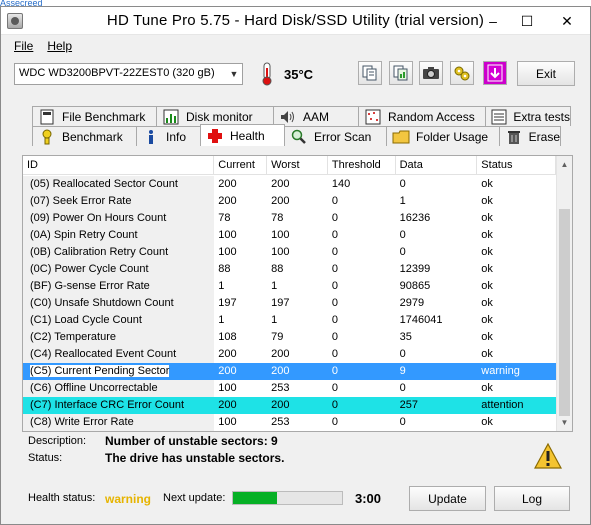  What do you see at coordinates (94, 116) in the screenshot?
I see `tab-file-benchmark: File Benchmark` at bounding box center [94, 116].